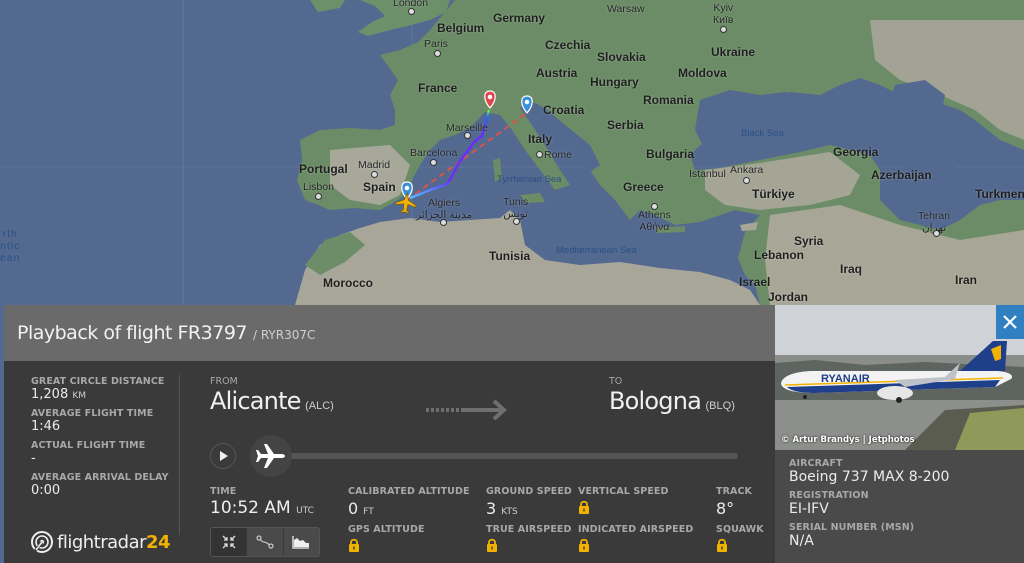  I want to click on aircraft-type: AIRCRAFT Boeing 737 MAX 8-200, so click(906, 471).